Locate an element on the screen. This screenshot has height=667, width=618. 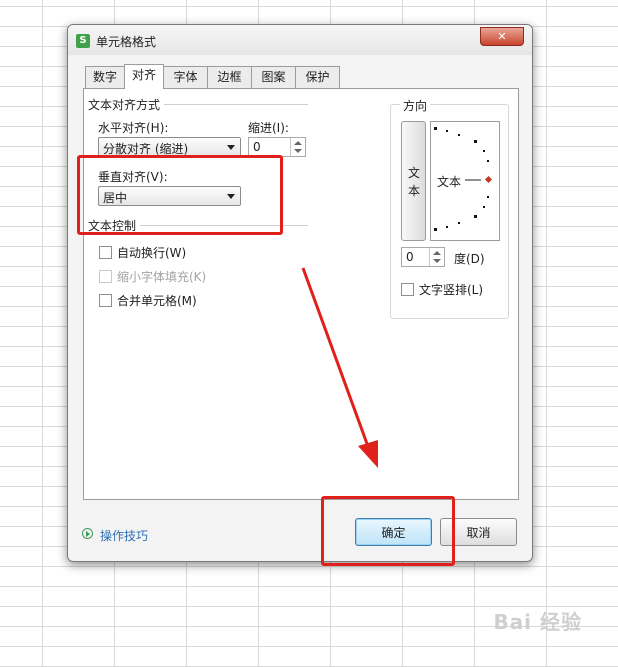
merge-cells-checkbox is located at coordinates (105, 300).